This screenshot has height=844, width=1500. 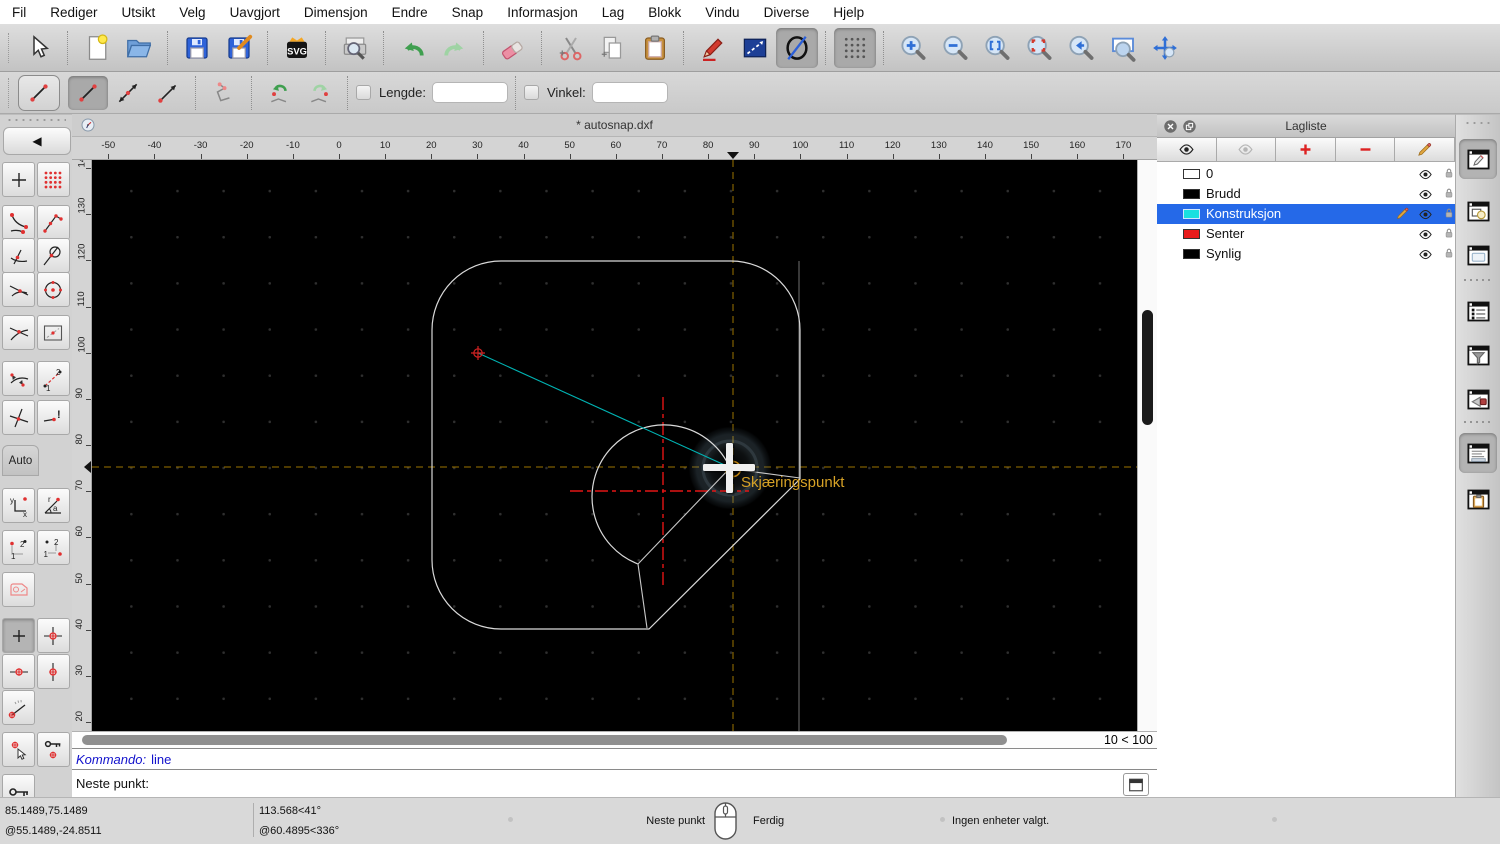 What do you see at coordinates (684, 516) in the screenshot?
I see `chord-line` at bounding box center [684, 516].